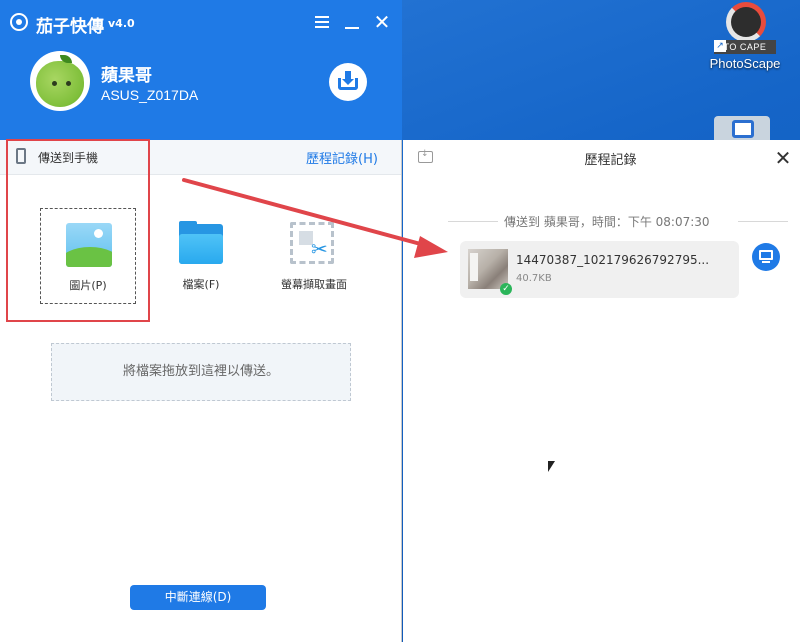 This screenshot has height=642, width=800. What do you see at coordinates (150, 95) in the screenshot?
I see `device-name: ASUS_Z017DA` at bounding box center [150, 95].